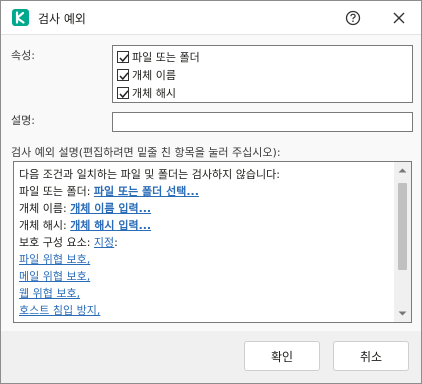 The image size is (422, 384). Describe the element at coordinates (23, 120) in the screenshot. I see `comment-label: 설명:` at that location.